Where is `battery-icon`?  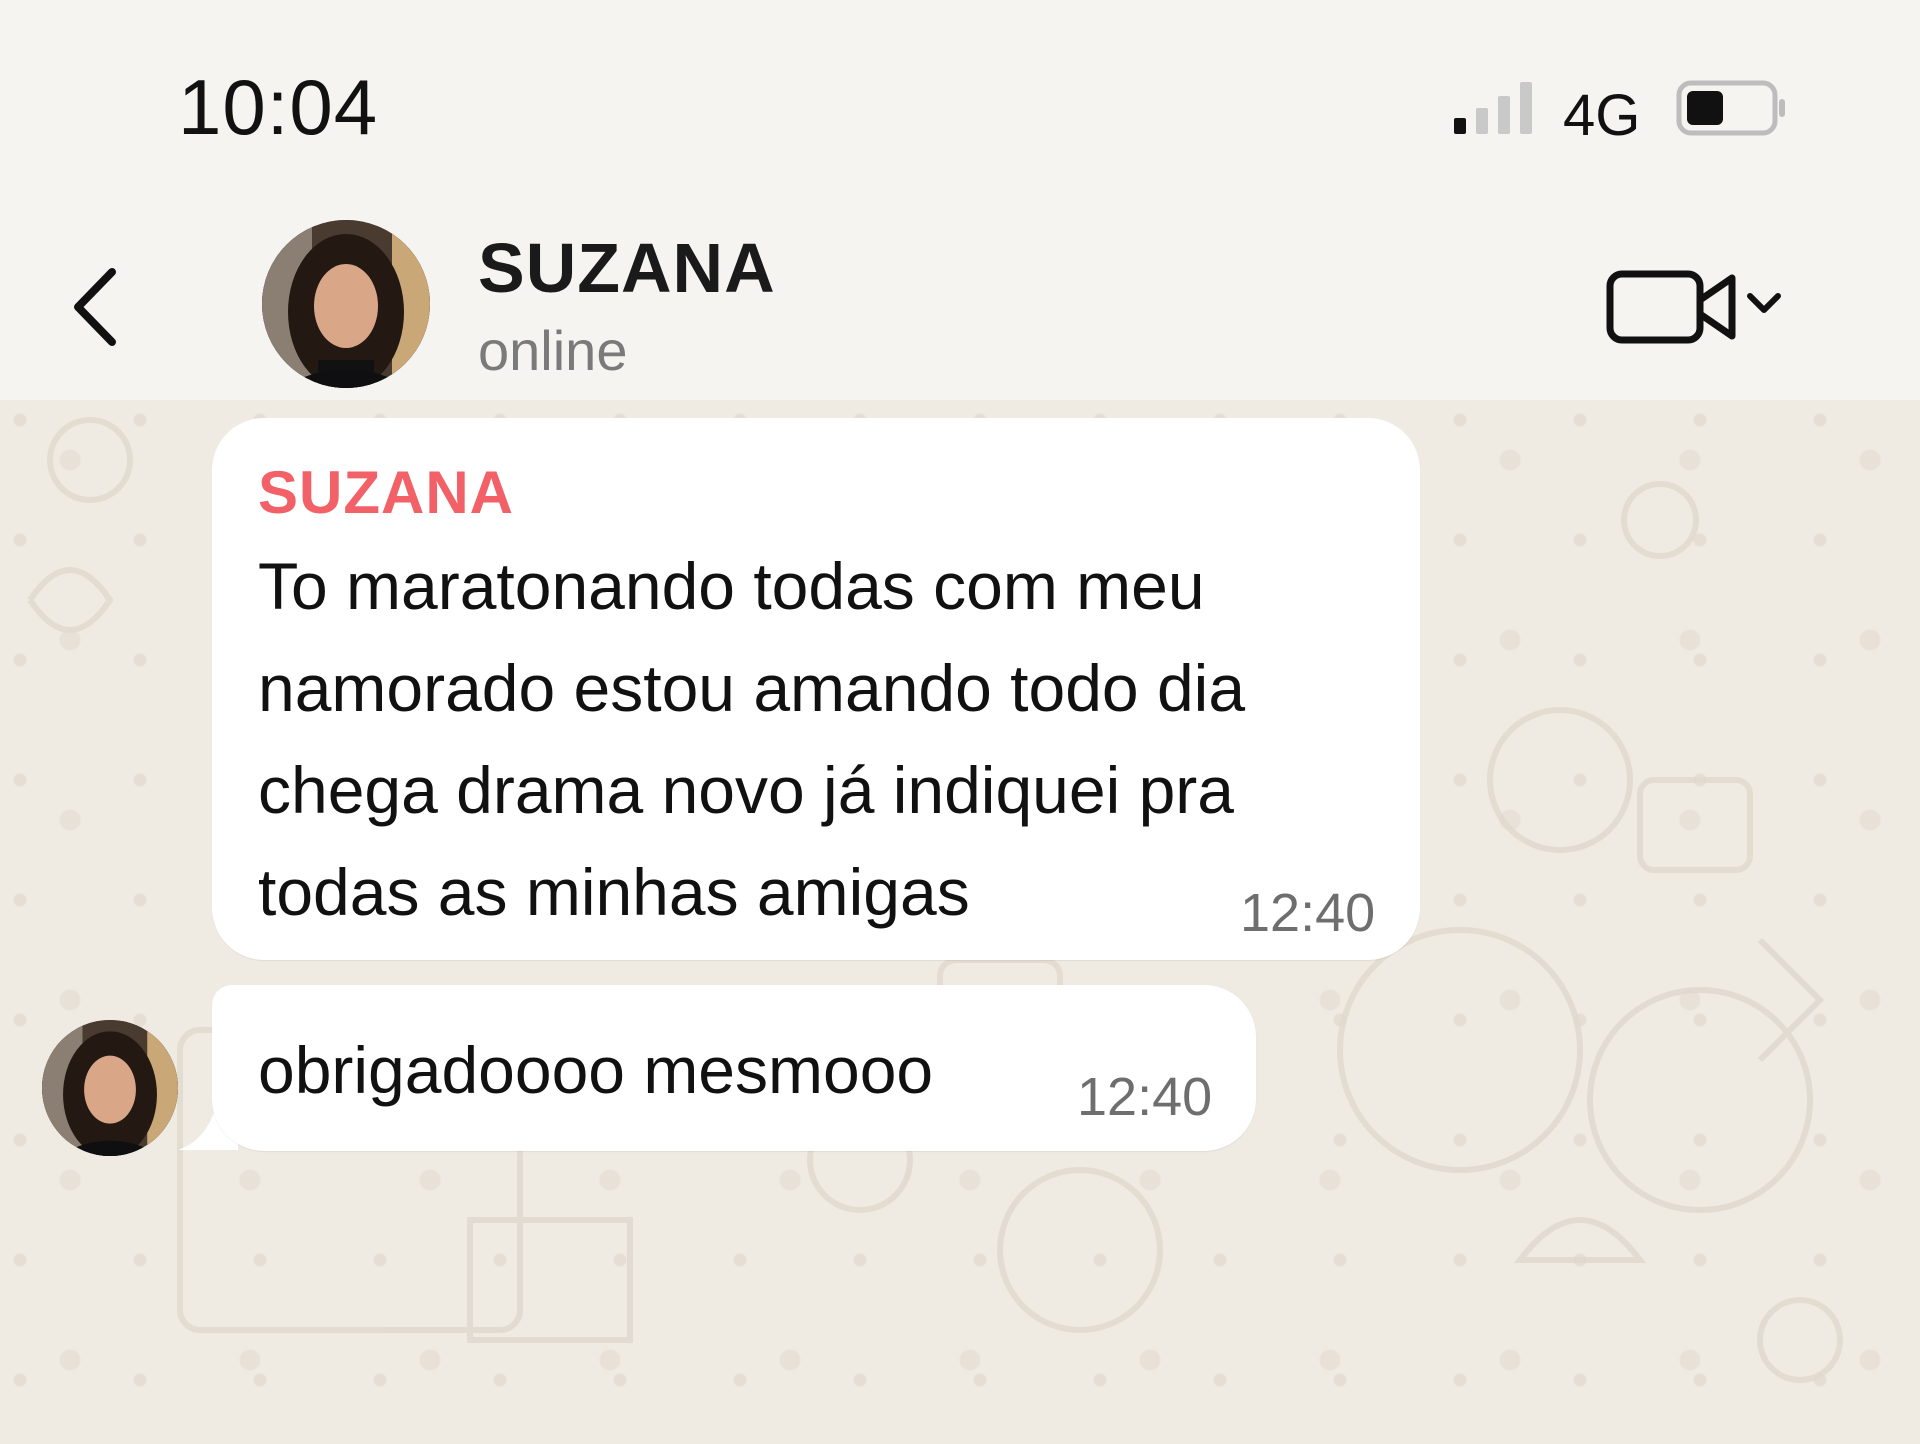 battery-icon is located at coordinates (1730, 108).